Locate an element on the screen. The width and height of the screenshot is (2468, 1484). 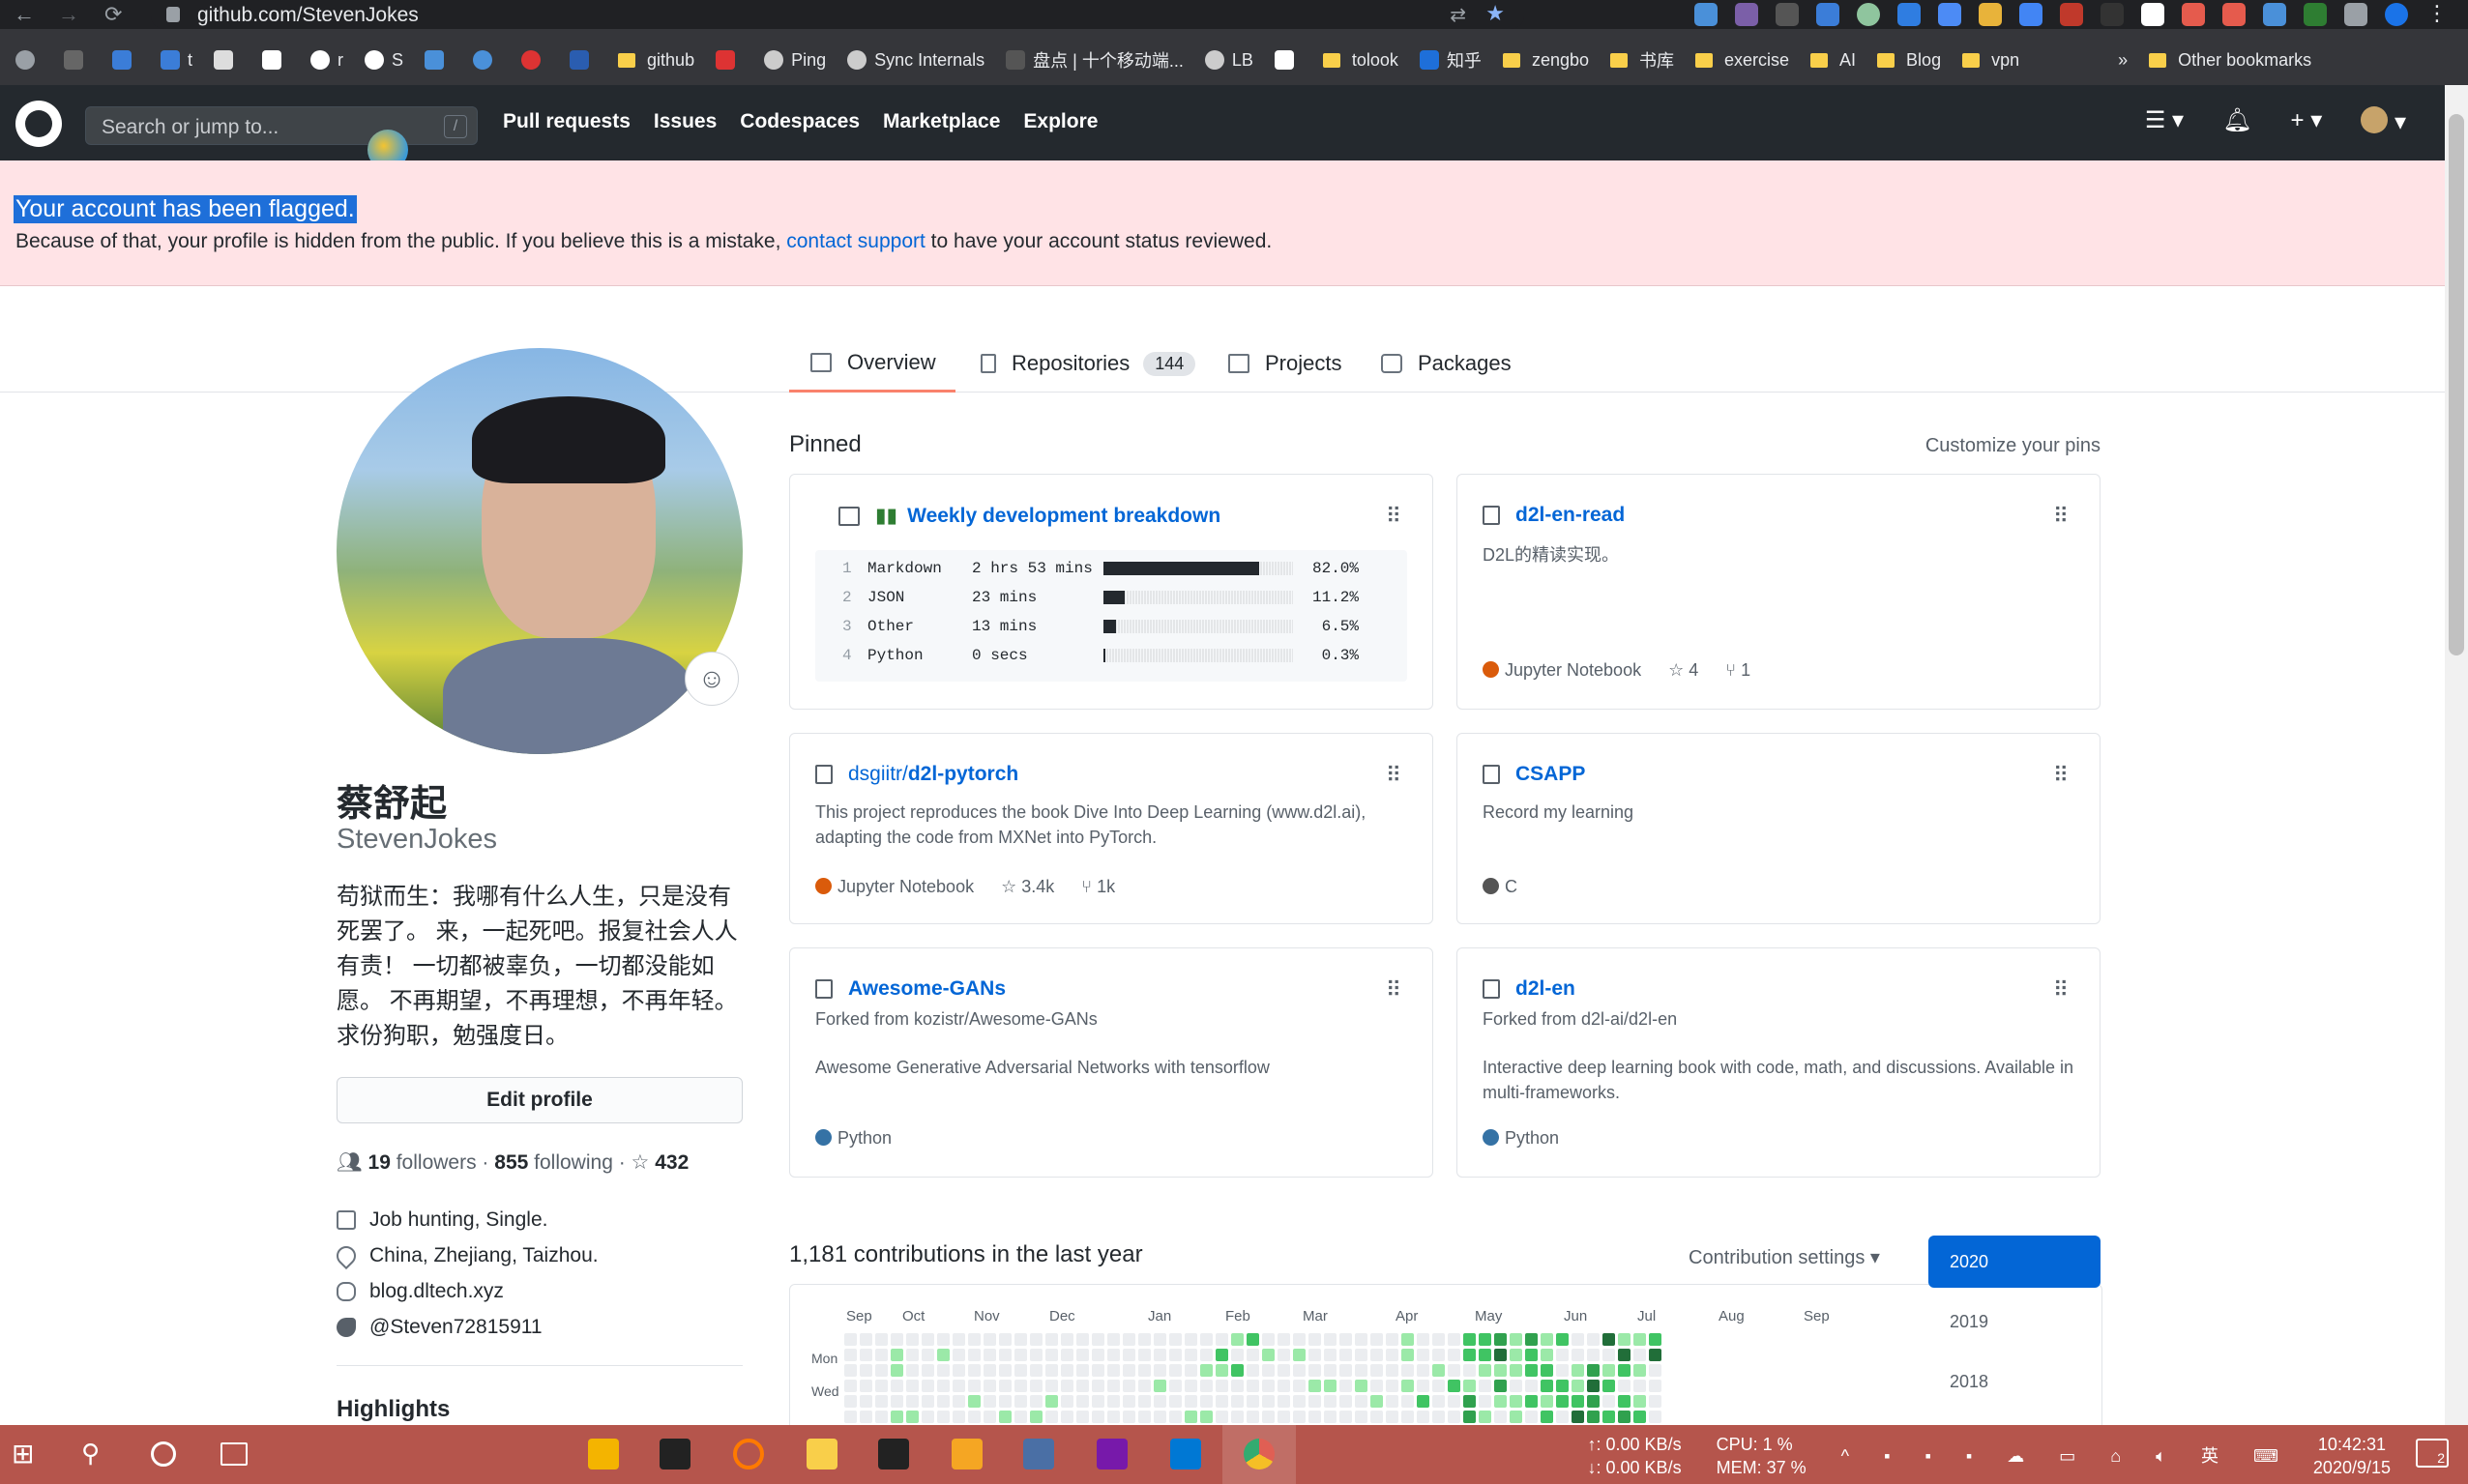
drag-handle-icon: ⠿ is located at coordinates (2061, 990).